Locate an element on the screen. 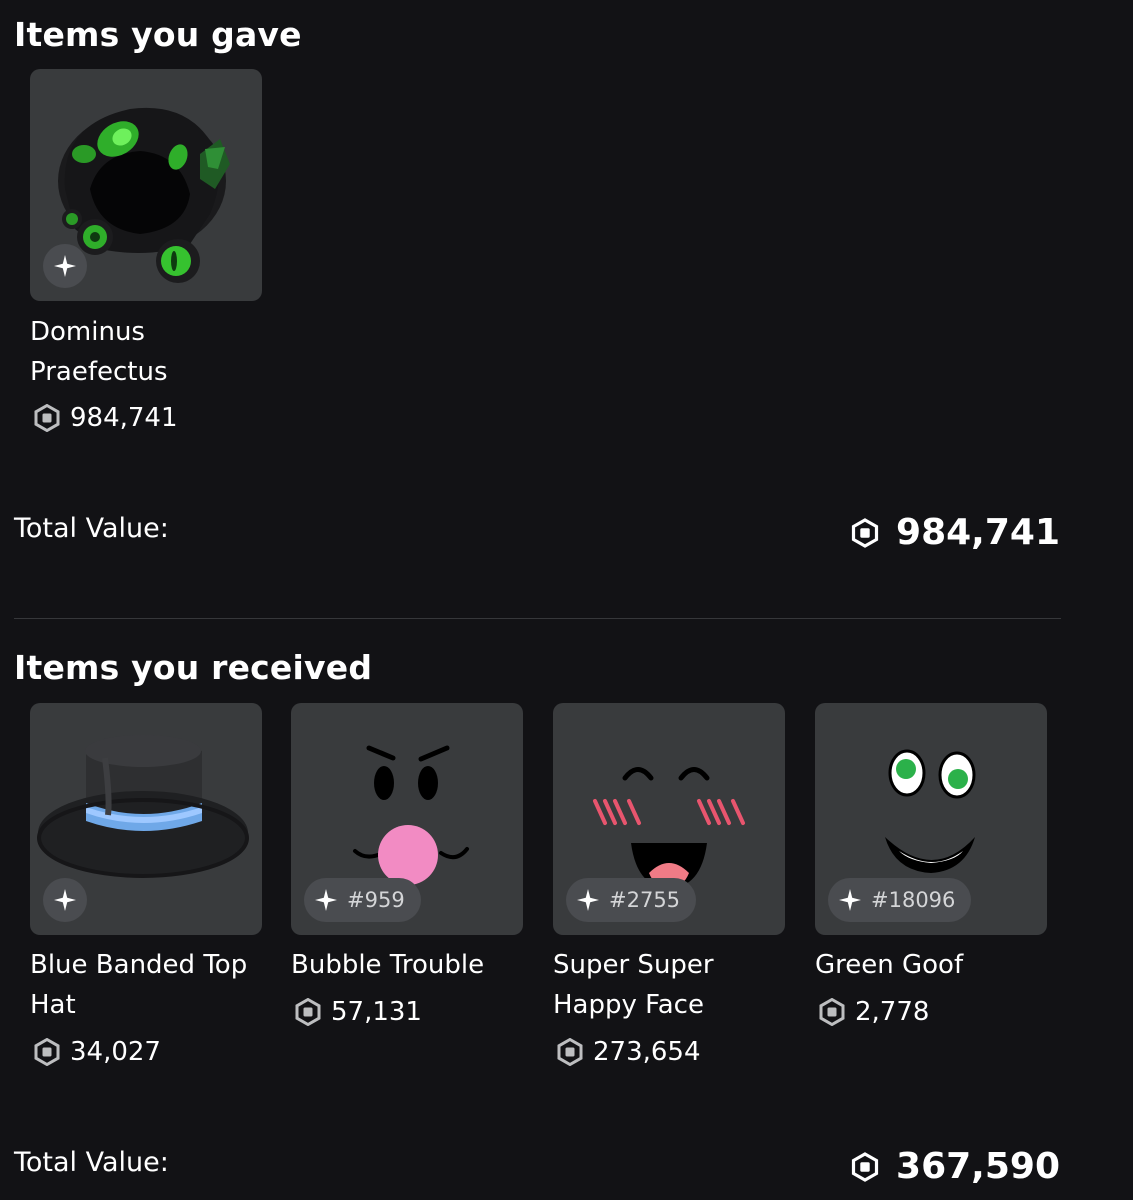 Image resolution: width=1133 pixels, height=1200 pixels. item-price: 2,778 is located at coordinates (872, 1012).